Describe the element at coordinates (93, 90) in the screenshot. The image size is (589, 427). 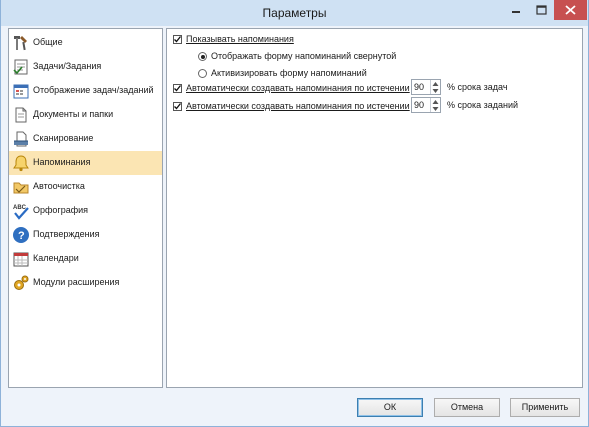
I see `sidebar-item-label: Отображение задач/заданий` at that location.